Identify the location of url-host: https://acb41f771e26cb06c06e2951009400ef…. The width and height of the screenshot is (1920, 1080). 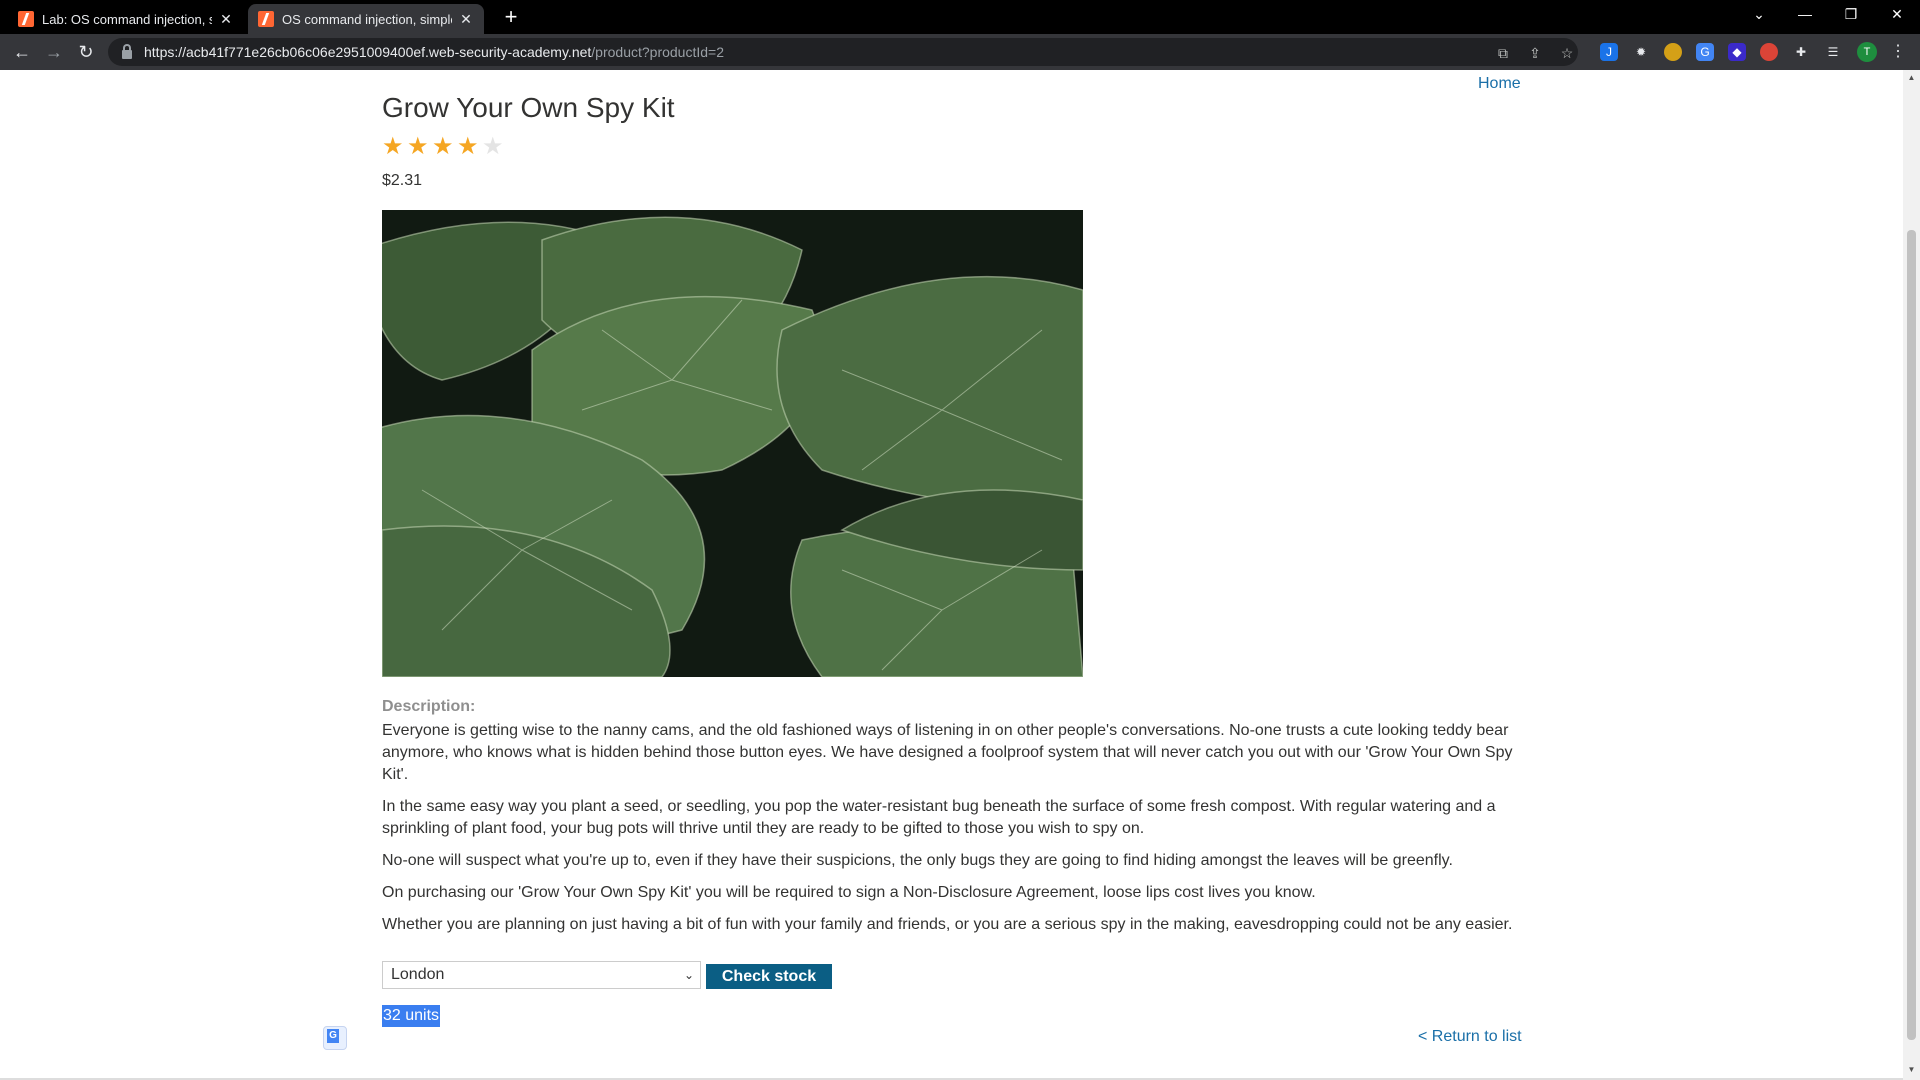
(368, 52).